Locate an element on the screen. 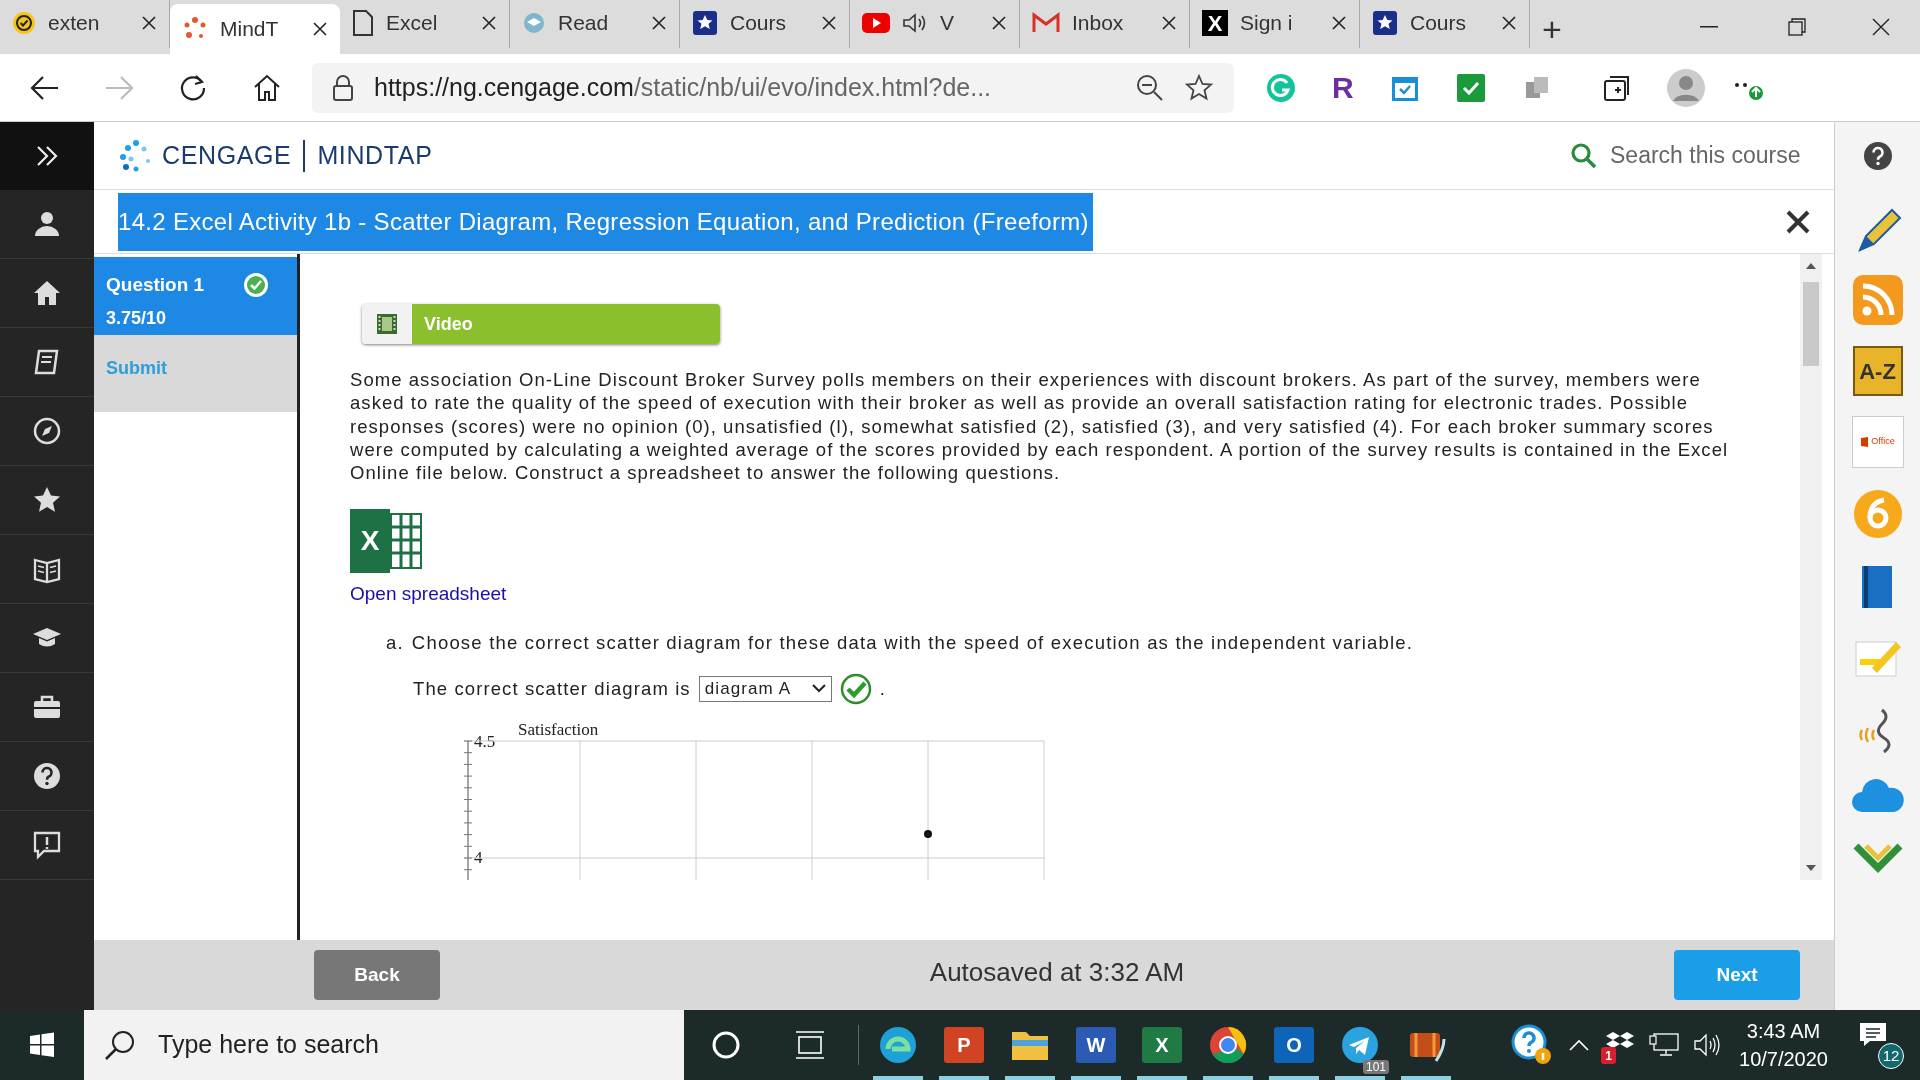 This screenshot has width=1920, height=1080. part-prompt: Choose the correct scatter diagram for these data with the speed of execution as the independent variable. is located at coordinates (912, 643).